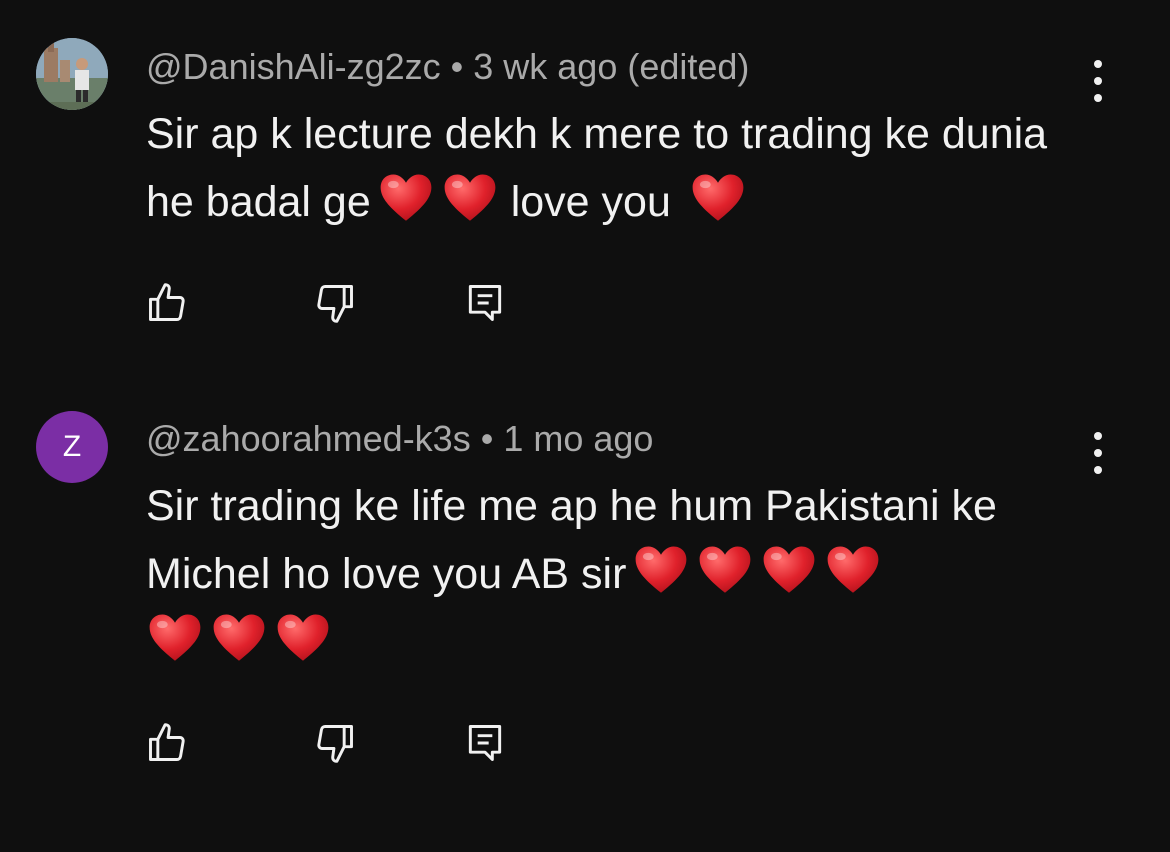 This screenshot has height=852, width=1170. I want to click on author-name: @zahoorahmed-k3s, so click(308, 438).